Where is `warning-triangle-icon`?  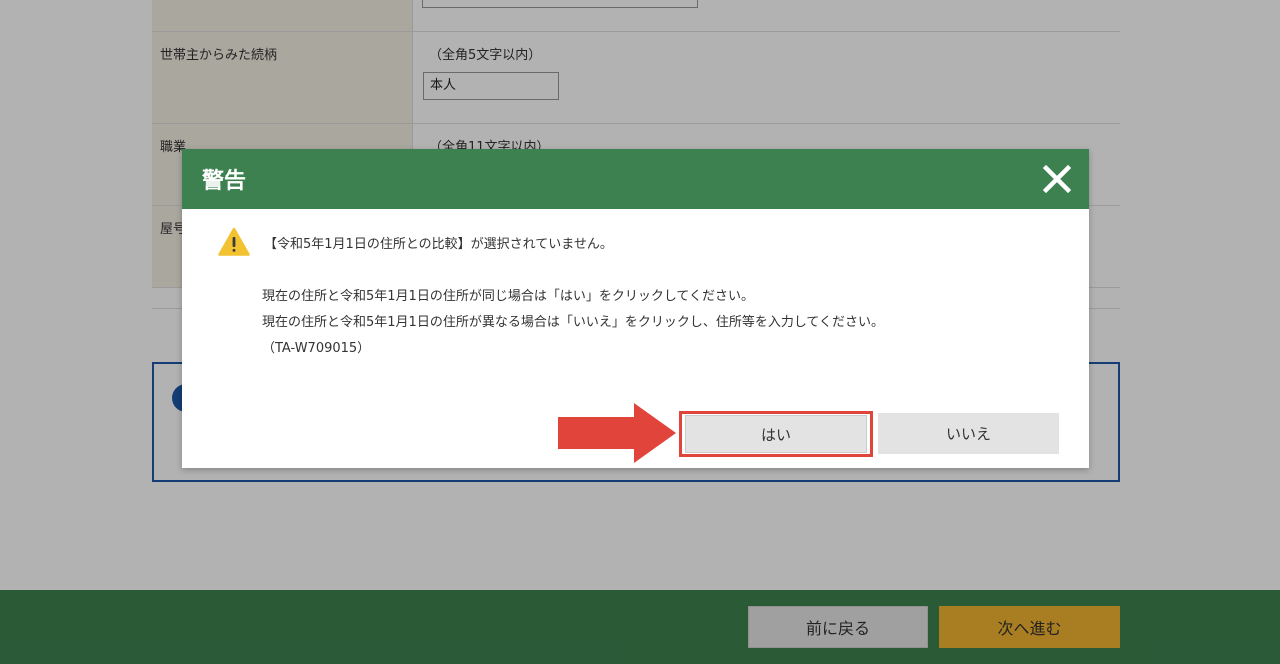 warning-triangle-icon is located at coordinates (234, 242).